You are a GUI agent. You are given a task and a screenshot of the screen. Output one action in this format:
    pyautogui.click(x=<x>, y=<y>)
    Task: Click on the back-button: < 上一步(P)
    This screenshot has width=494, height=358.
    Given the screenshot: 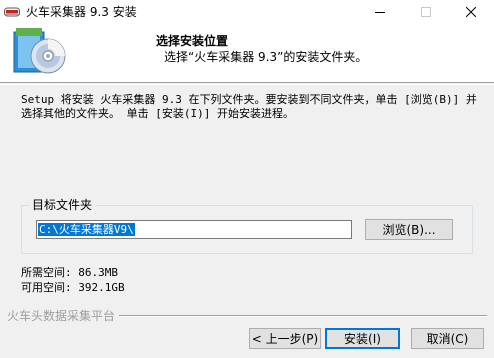 What is the action you would take?
    pyautogui.click(x=285, y=338)
    